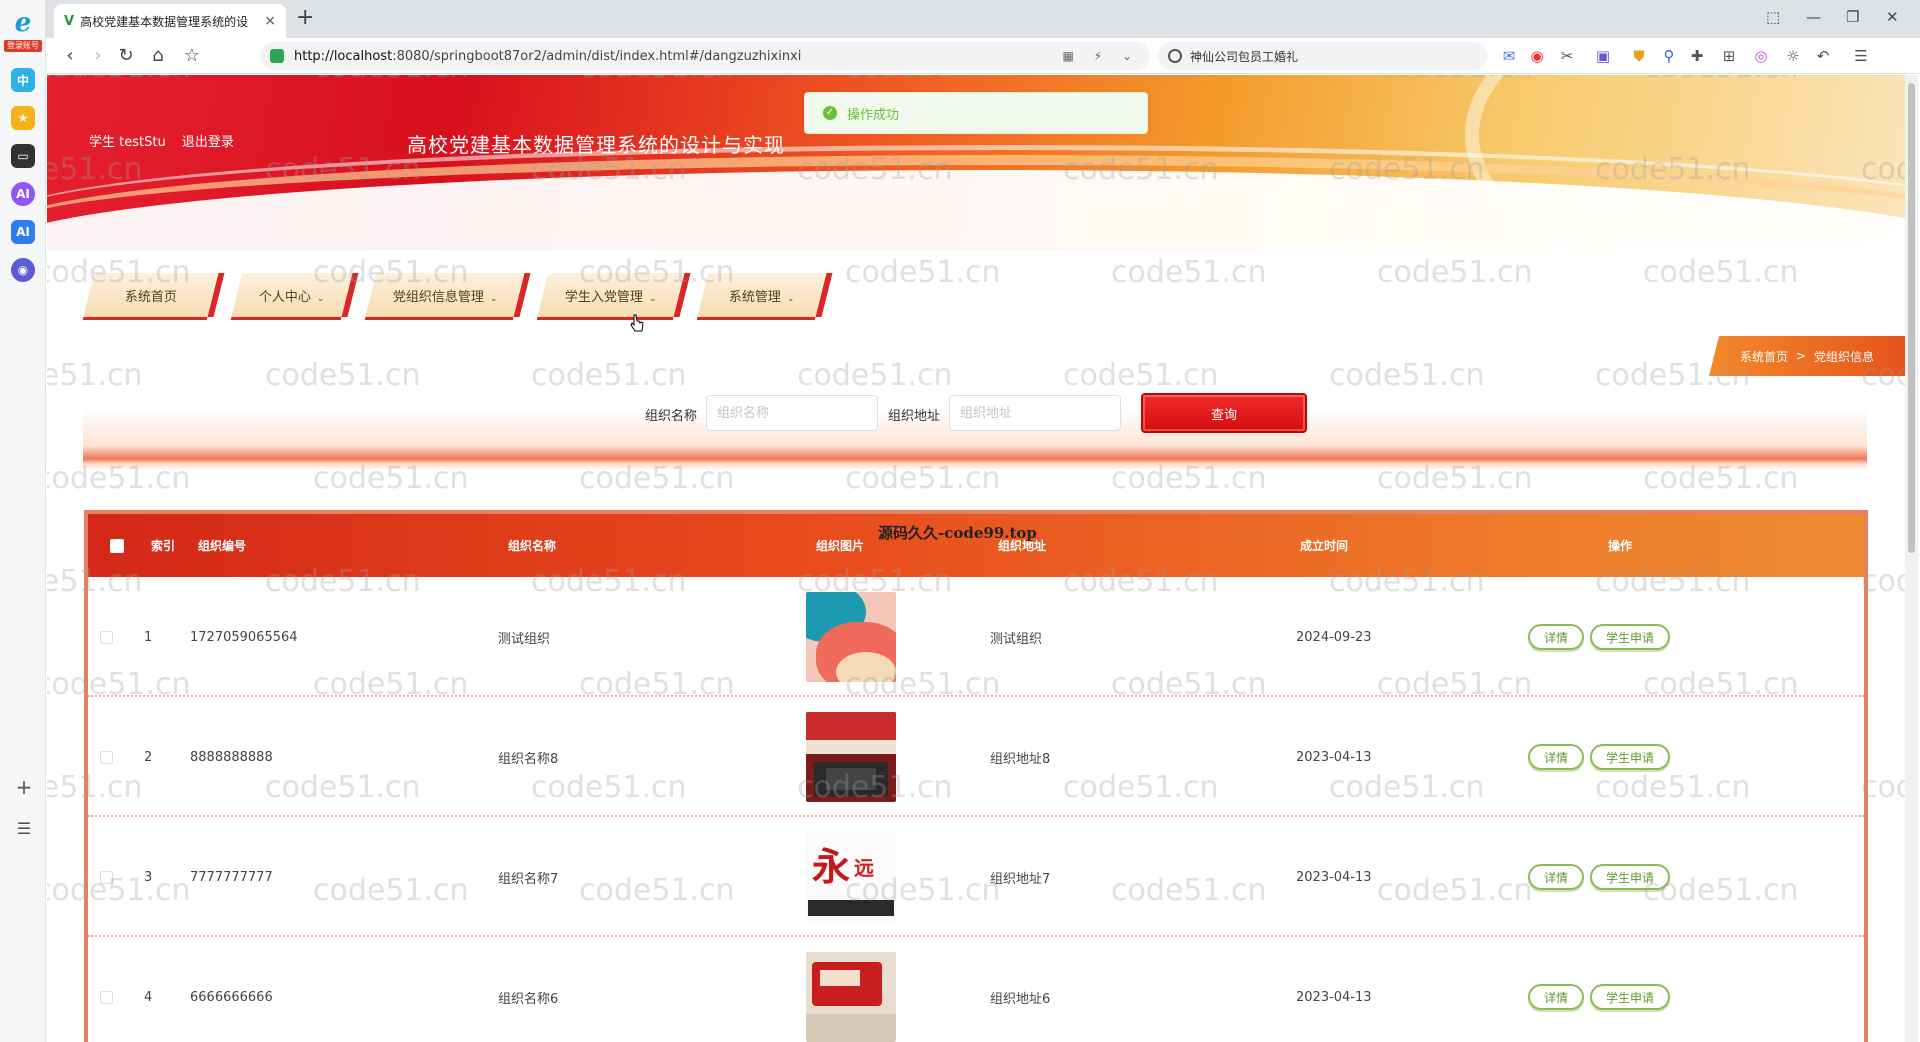 This screenshot has width=1920, height=1042. I want to click on org-name-input, so click(792, 413).